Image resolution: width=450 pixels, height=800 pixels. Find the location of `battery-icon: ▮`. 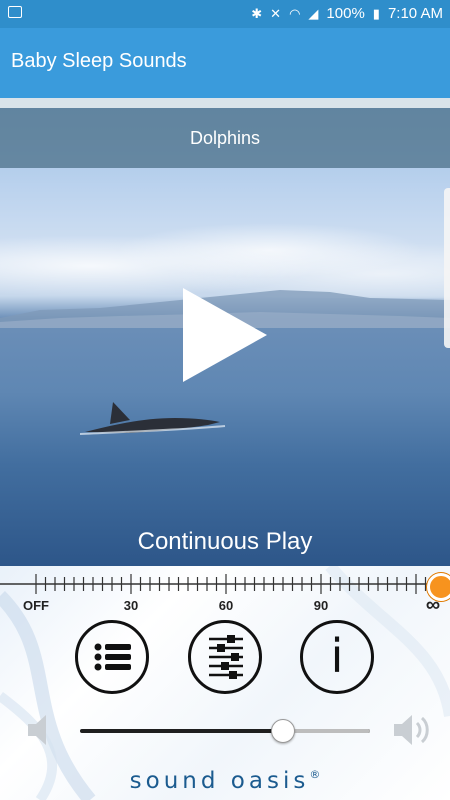

battery-icon: ▮ is located at coordinates (376, 13).